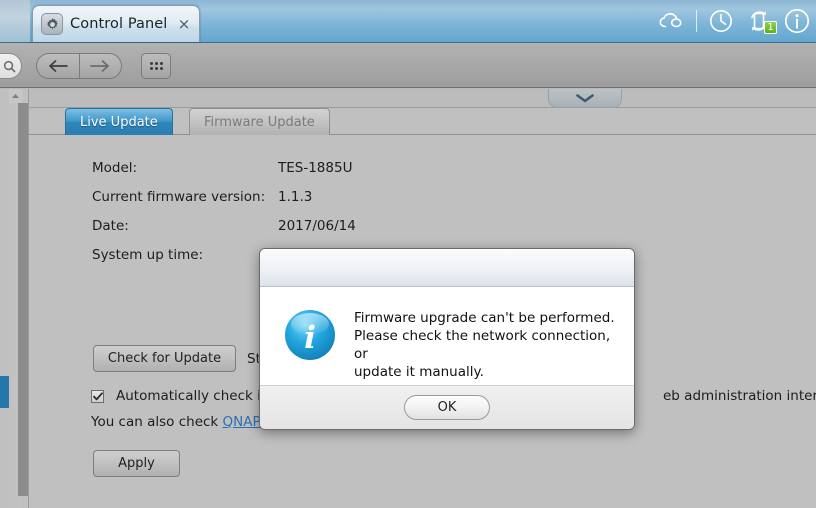  I want to click on scroll-up-button, so click(15, 96).